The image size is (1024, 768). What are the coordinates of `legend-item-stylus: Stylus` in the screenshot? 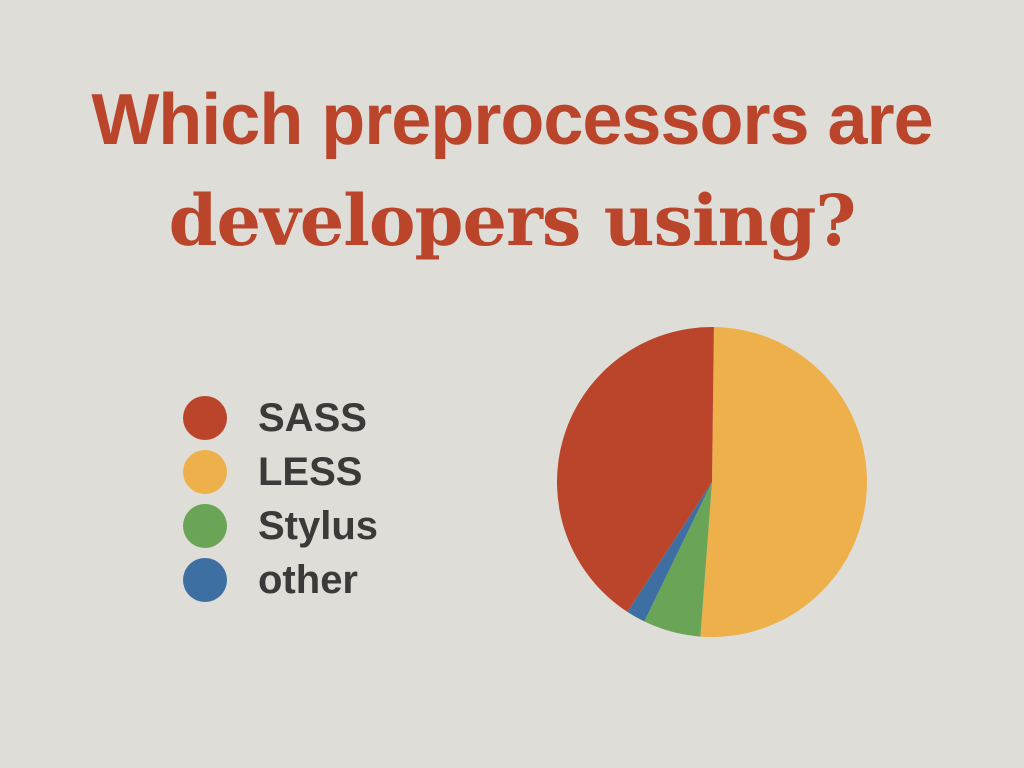 It's located at (323, 526).